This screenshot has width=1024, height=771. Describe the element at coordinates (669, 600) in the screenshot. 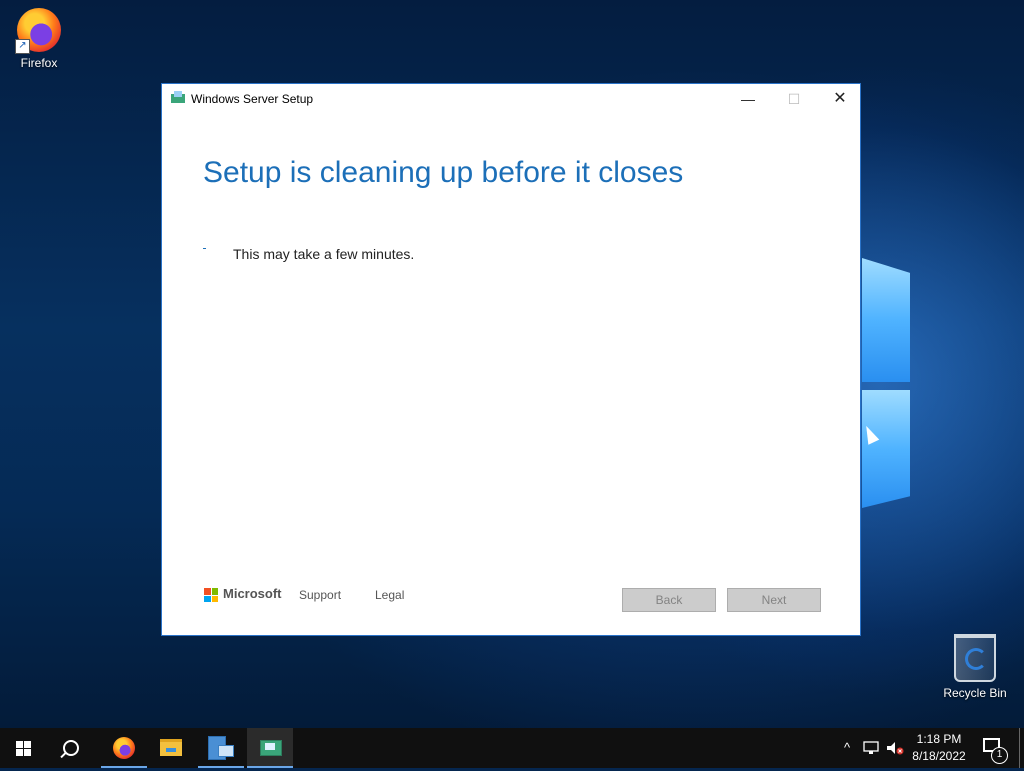

I see `back-button: Back` at that location.